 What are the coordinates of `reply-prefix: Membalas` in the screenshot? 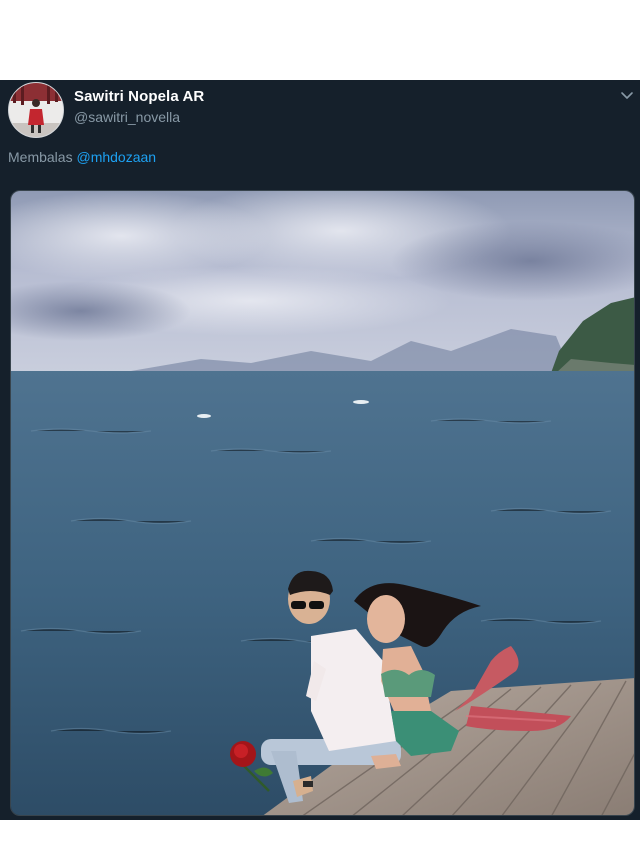 It's located at (40, 157).